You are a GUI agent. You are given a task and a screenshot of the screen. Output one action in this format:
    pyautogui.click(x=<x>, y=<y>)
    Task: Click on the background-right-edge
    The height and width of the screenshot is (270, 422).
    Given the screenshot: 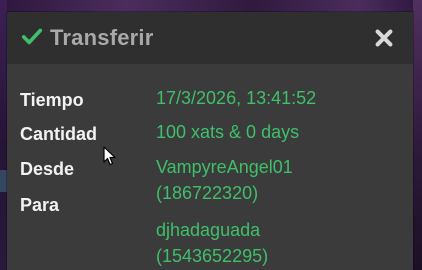 What is the action you would take?
    pyautogui.click(x=417, y=135)
    